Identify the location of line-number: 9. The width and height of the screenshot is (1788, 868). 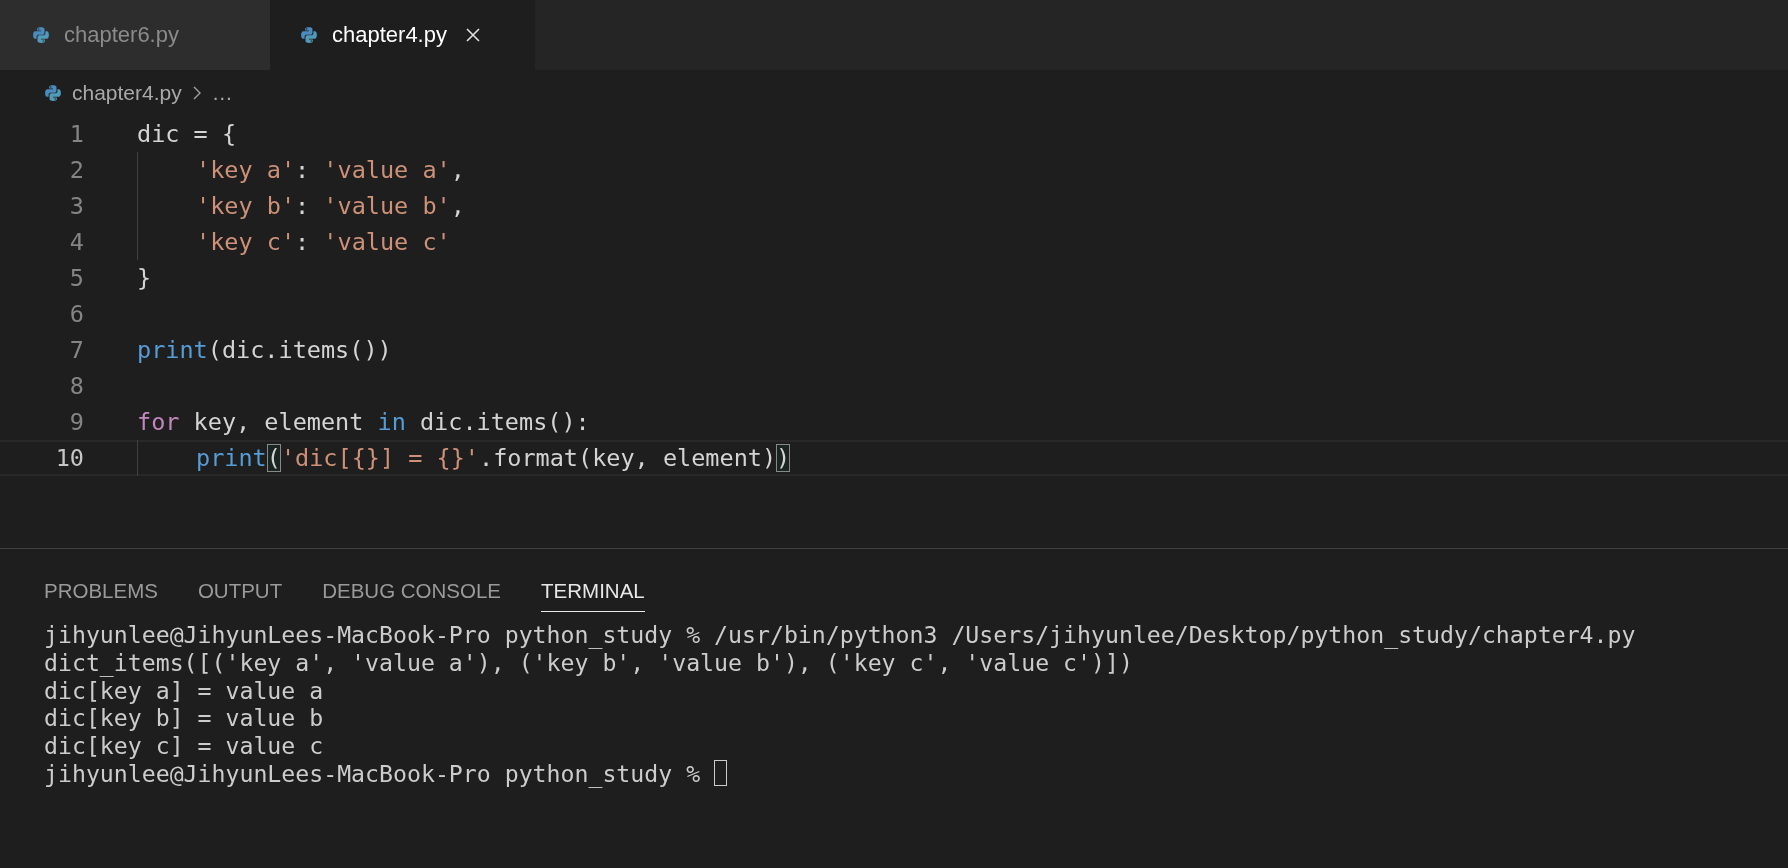
(76, 422).